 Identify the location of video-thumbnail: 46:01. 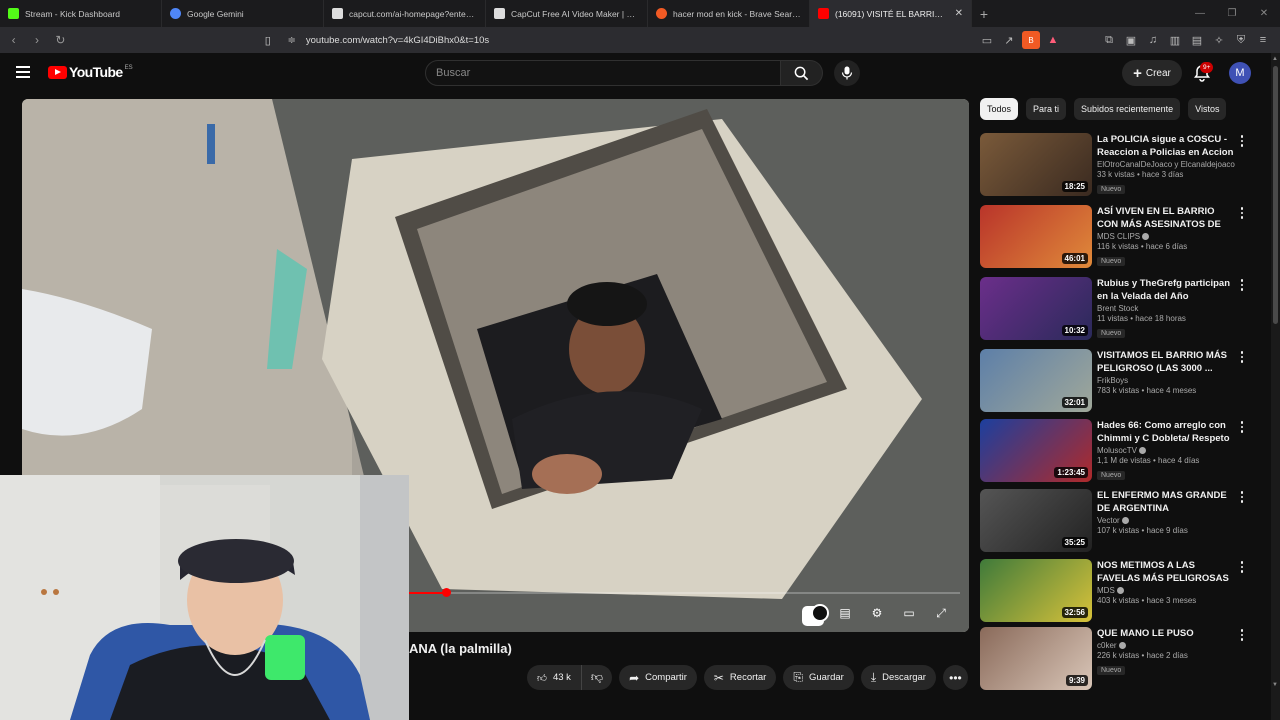
(1036, 236).